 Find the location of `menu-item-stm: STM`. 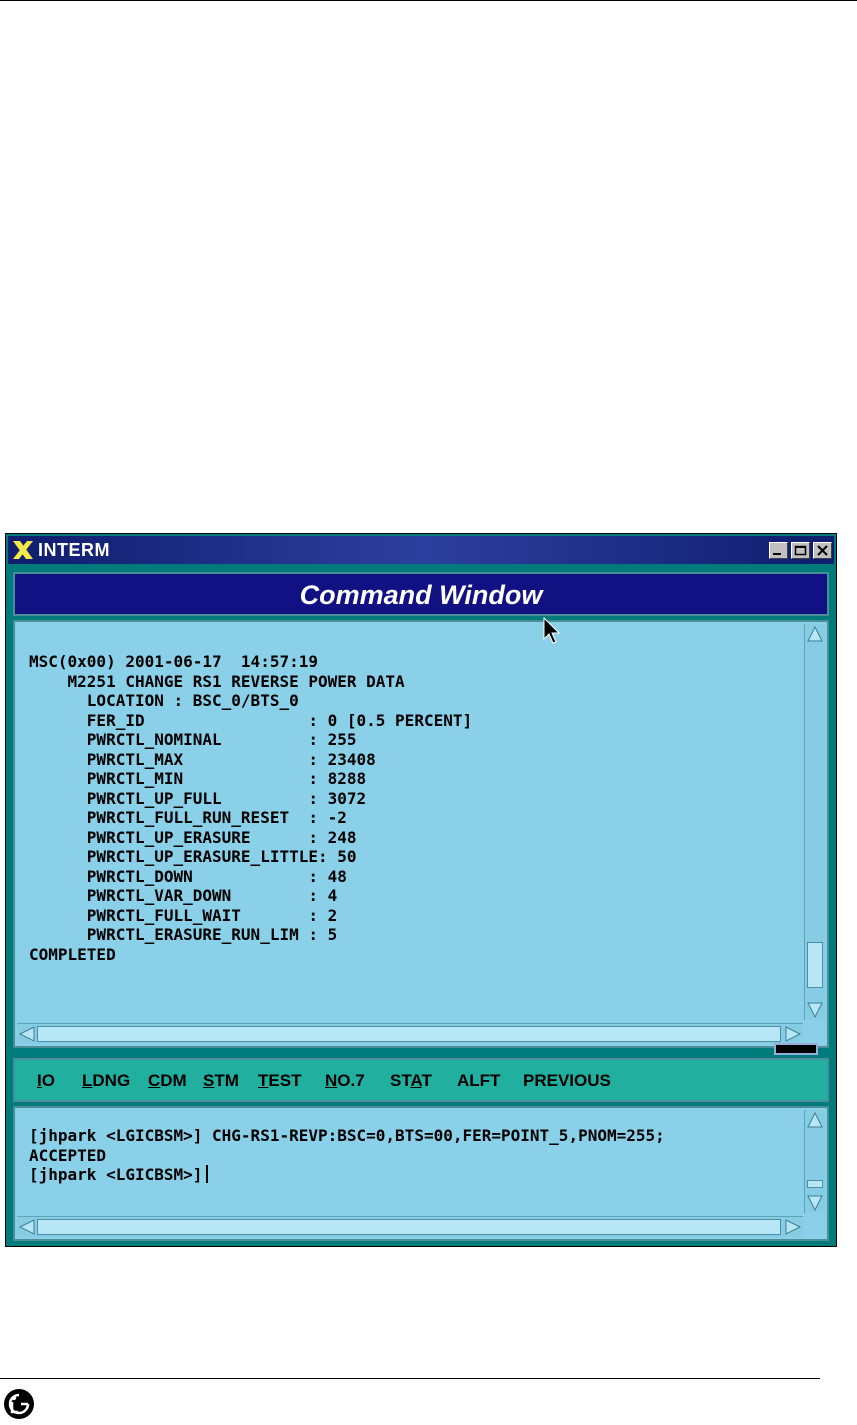

menu-item-stm: STM is located at coordinates (221, 1081).